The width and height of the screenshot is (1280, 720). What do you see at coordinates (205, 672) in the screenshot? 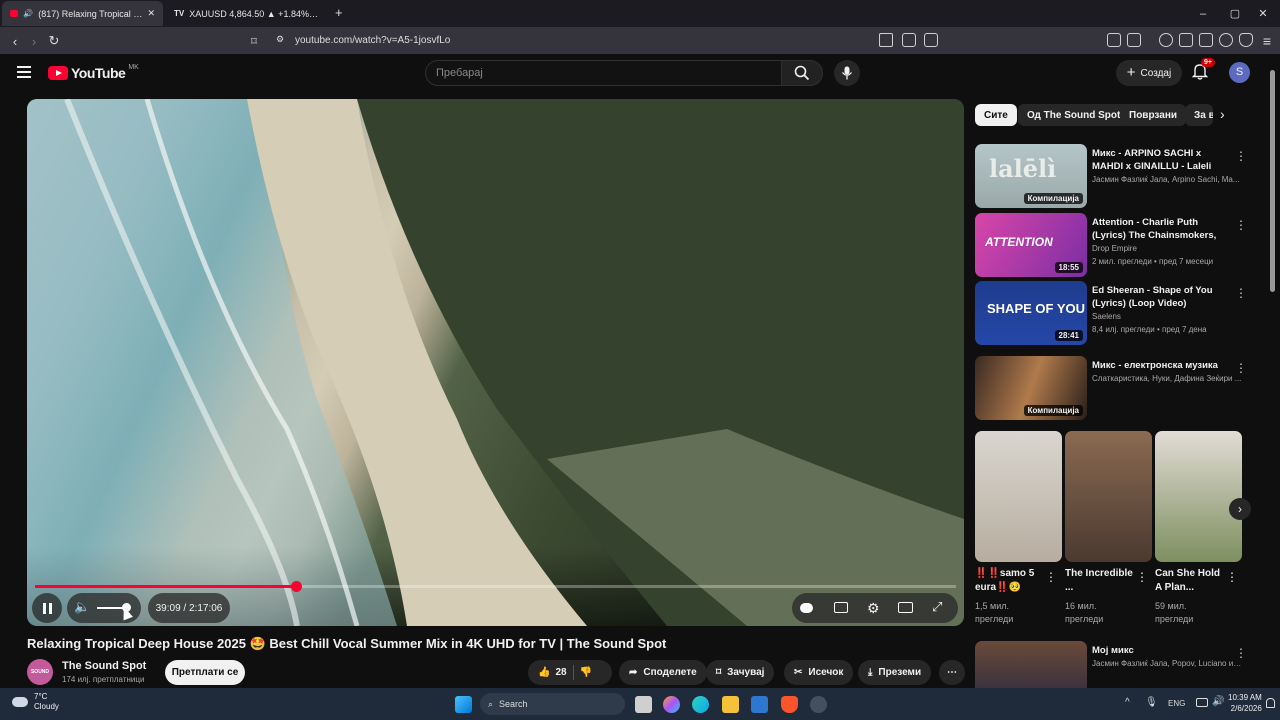
I see `subscribe-button: Претплати се` at bounding box center [205, 672].